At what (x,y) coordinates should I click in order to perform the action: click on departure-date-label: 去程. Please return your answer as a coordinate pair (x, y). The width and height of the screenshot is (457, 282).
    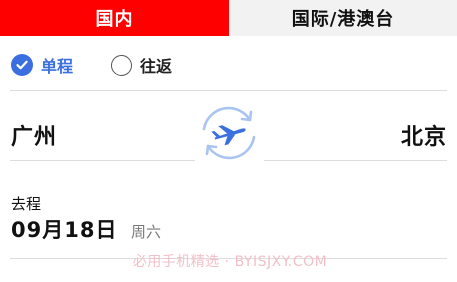
    Looking at the image, I should click on (26, 204).